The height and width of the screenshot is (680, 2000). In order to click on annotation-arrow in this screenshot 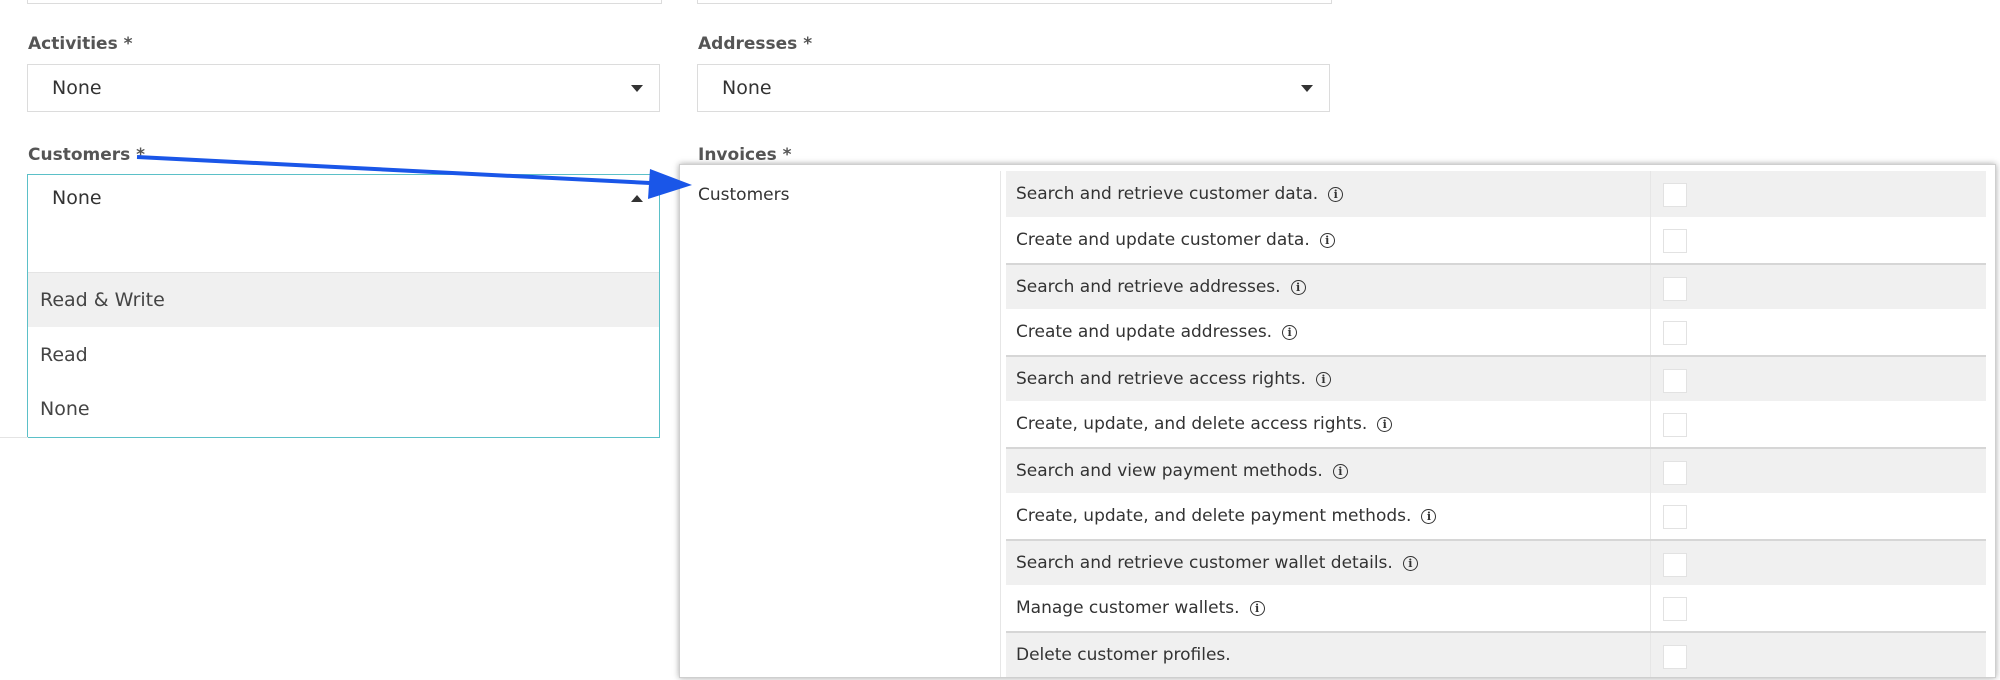, I will do `click(414, 177)`.